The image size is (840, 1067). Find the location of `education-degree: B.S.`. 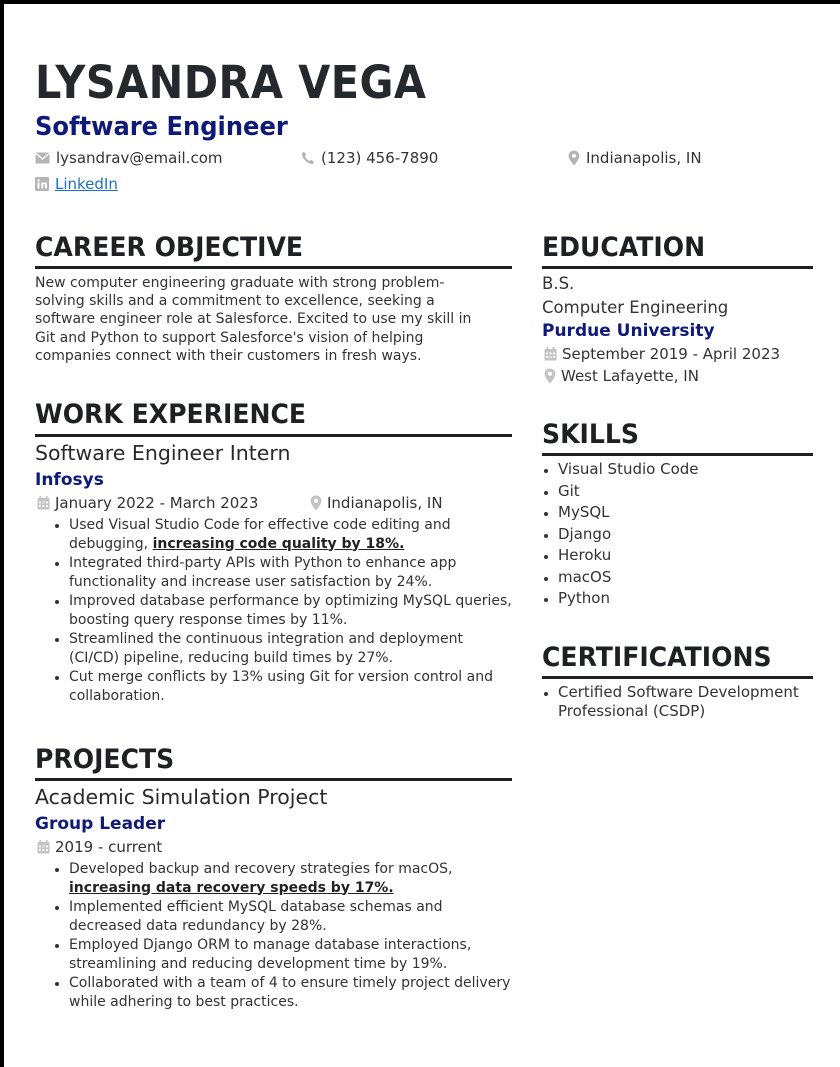

education-degree: B.S. is located at coordinates (558, 283).